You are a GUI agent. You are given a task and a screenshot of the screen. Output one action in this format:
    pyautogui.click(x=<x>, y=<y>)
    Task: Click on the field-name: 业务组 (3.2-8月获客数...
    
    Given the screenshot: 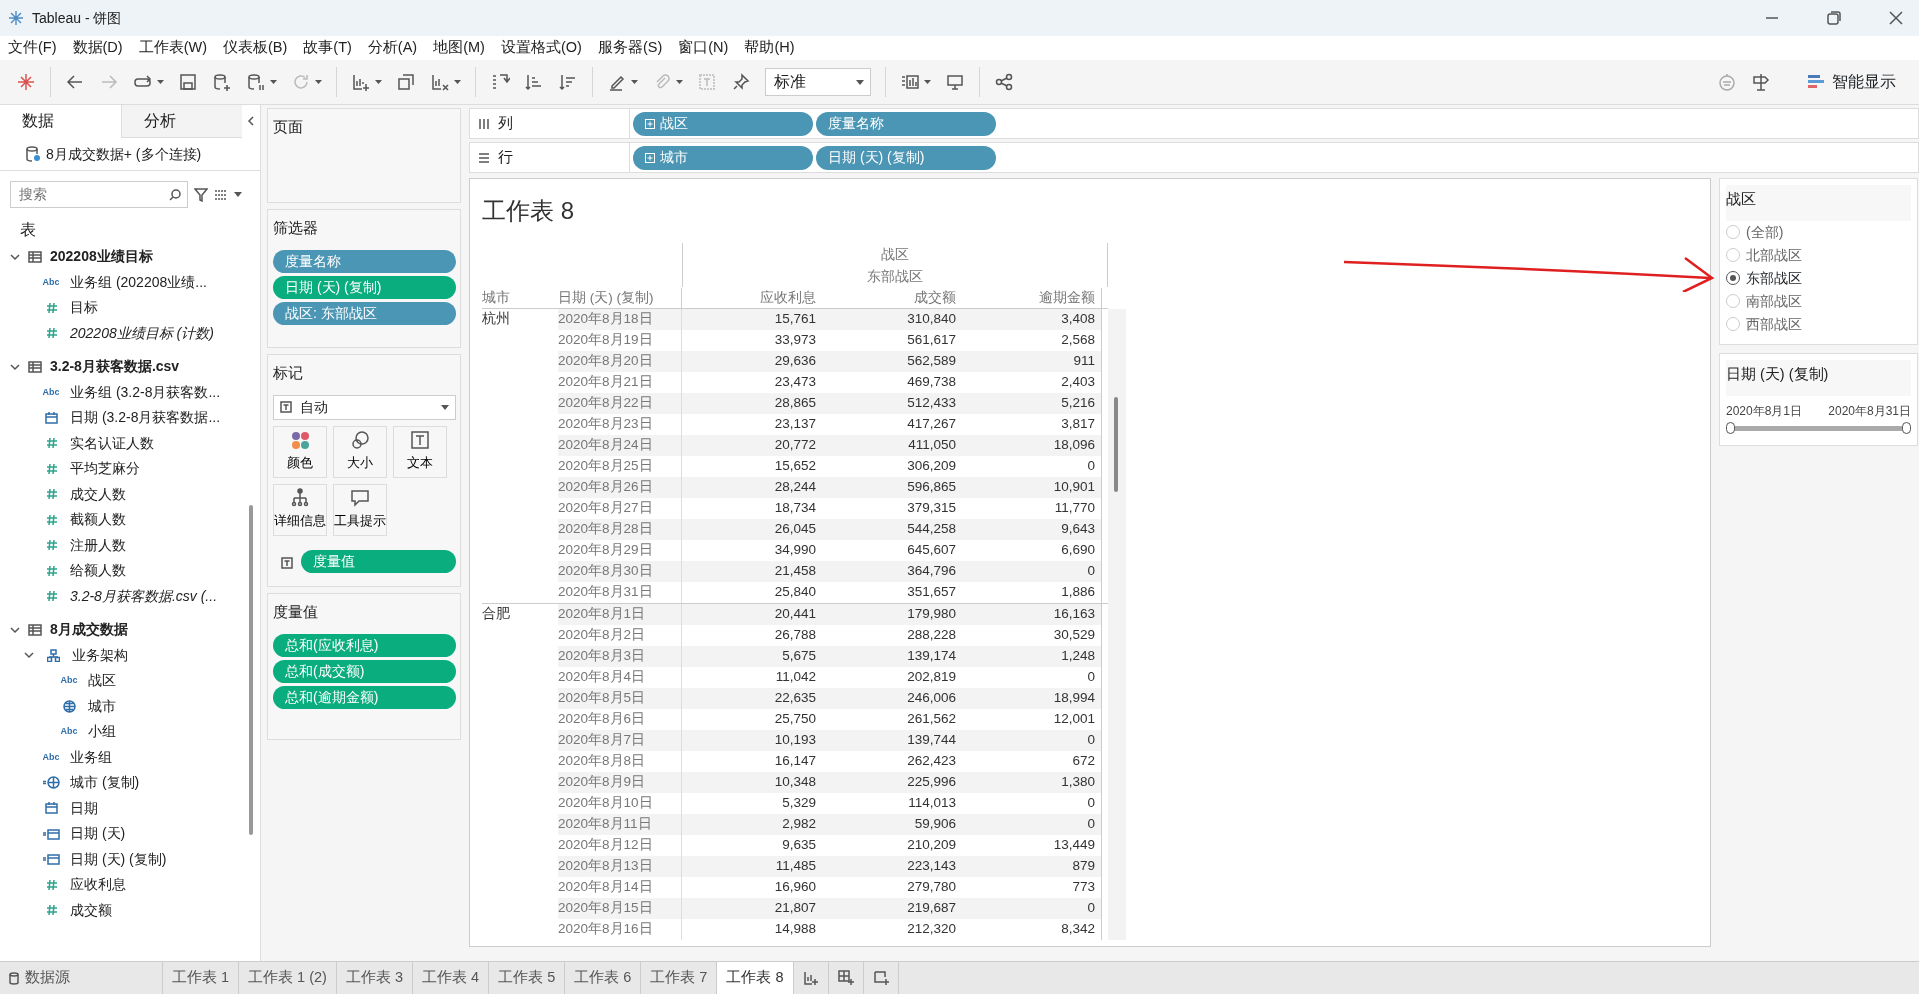 What is the action you would take?
    pyautogui.click(x=145, y=392)
    